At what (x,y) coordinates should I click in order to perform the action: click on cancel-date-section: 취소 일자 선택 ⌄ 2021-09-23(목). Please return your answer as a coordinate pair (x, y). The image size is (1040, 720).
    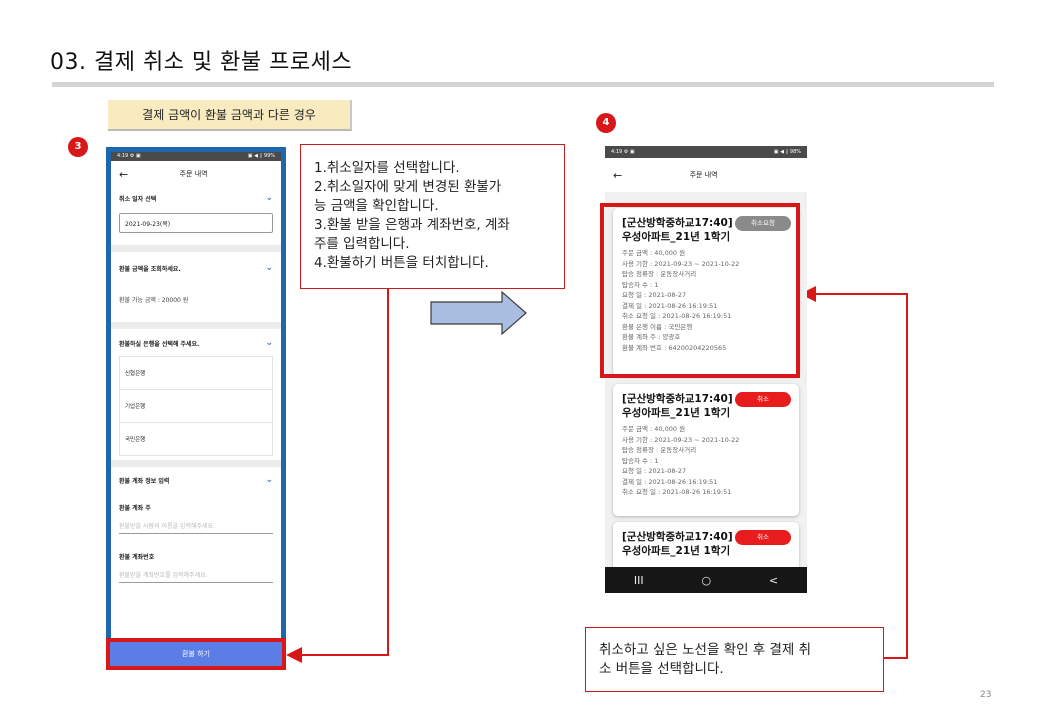
    Looking at the image, I should click on (196, 219).